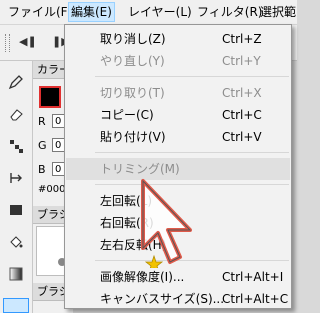  I want to click on pencil-icon, so click(16, 82).